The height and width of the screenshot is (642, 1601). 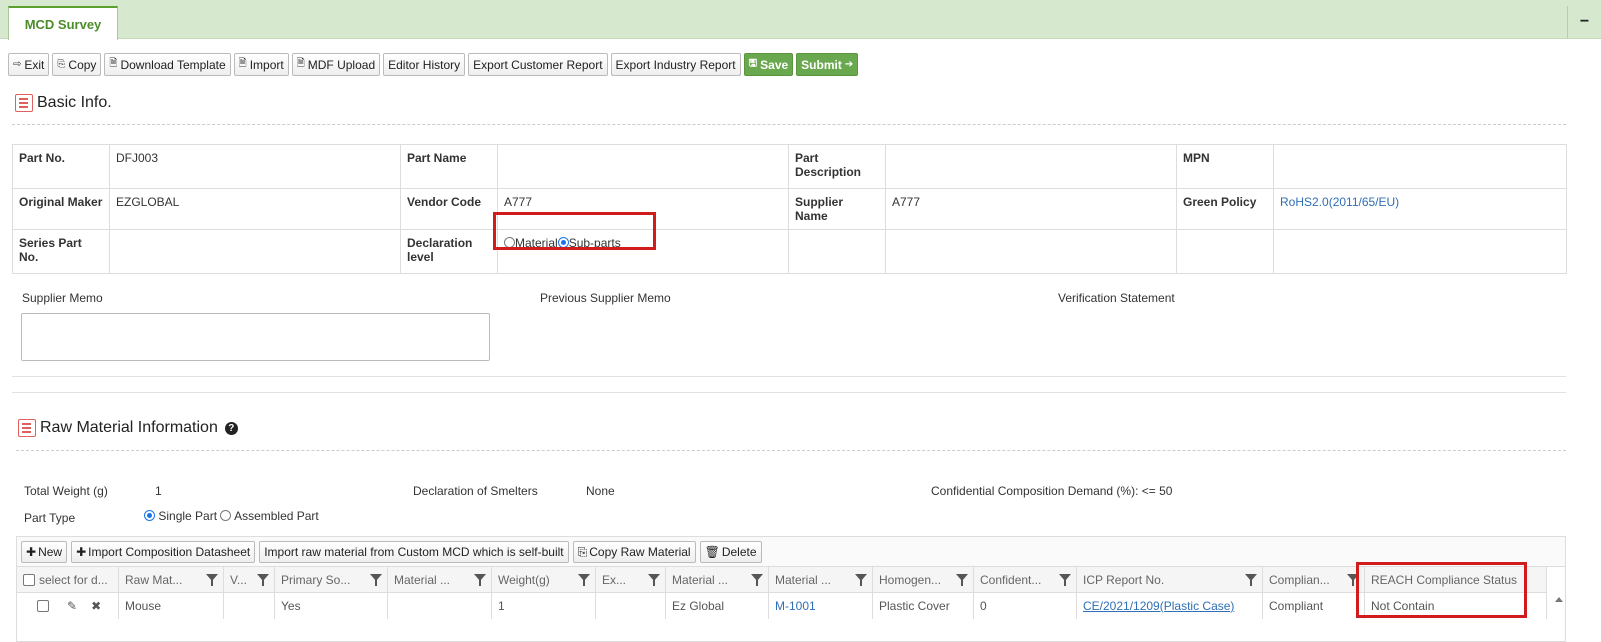 I want to click on column-header: ICP Report No., so click(x=1170, y=579).